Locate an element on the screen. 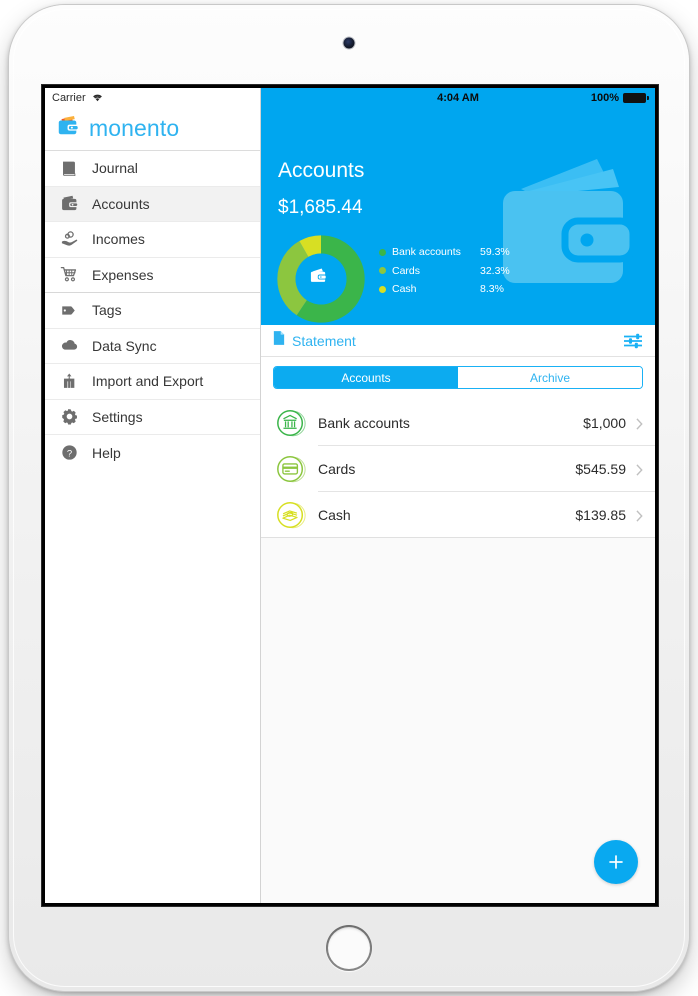 The width and height of the screenshot is (698, 996). statement-bar: Statement is located at coordinates (458, 341).